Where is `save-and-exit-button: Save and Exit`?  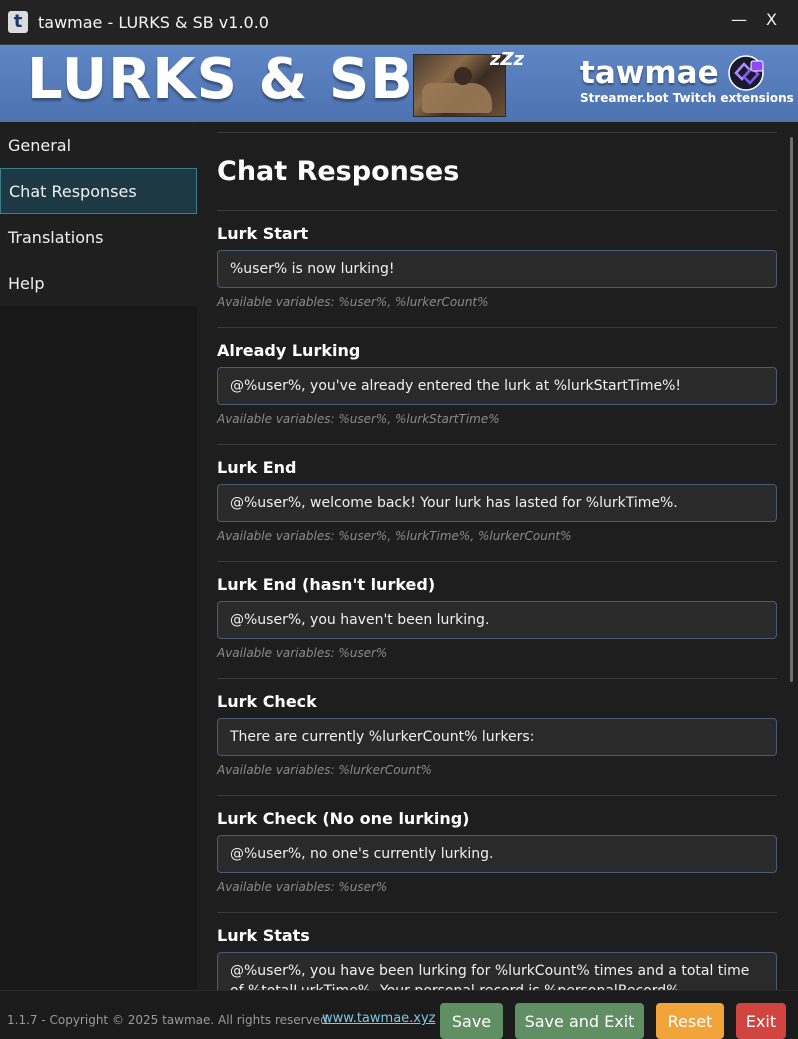
save-and-exit-button: Save and Exit is located at coordinates (579, 1021).